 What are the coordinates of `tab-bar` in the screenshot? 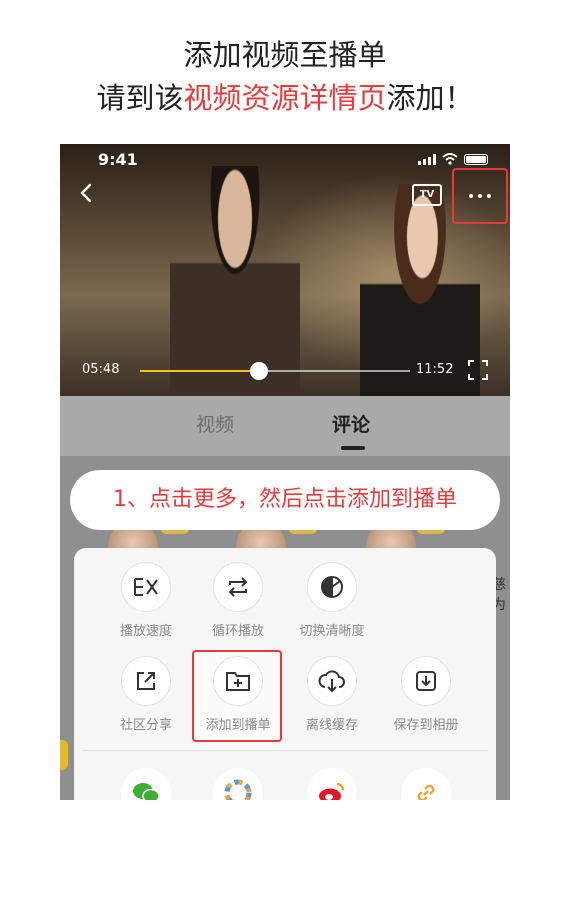 It's located at (285, 426).